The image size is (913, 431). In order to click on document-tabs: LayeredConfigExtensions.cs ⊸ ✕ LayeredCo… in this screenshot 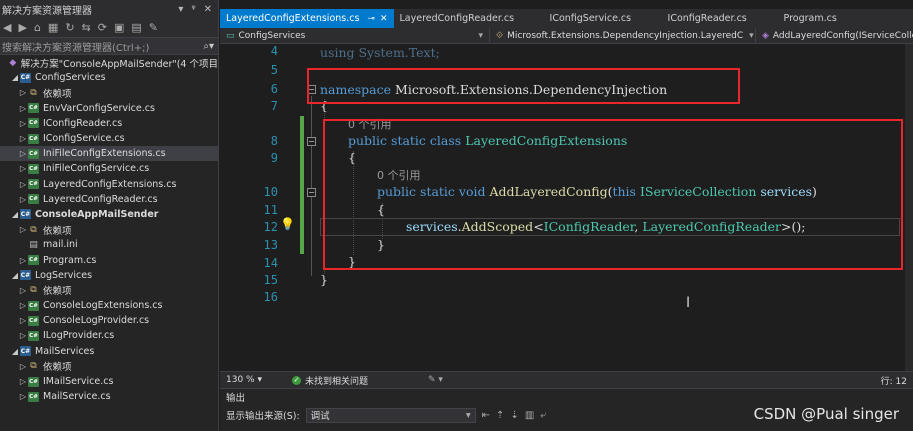, I will do `click(566, 18)`.